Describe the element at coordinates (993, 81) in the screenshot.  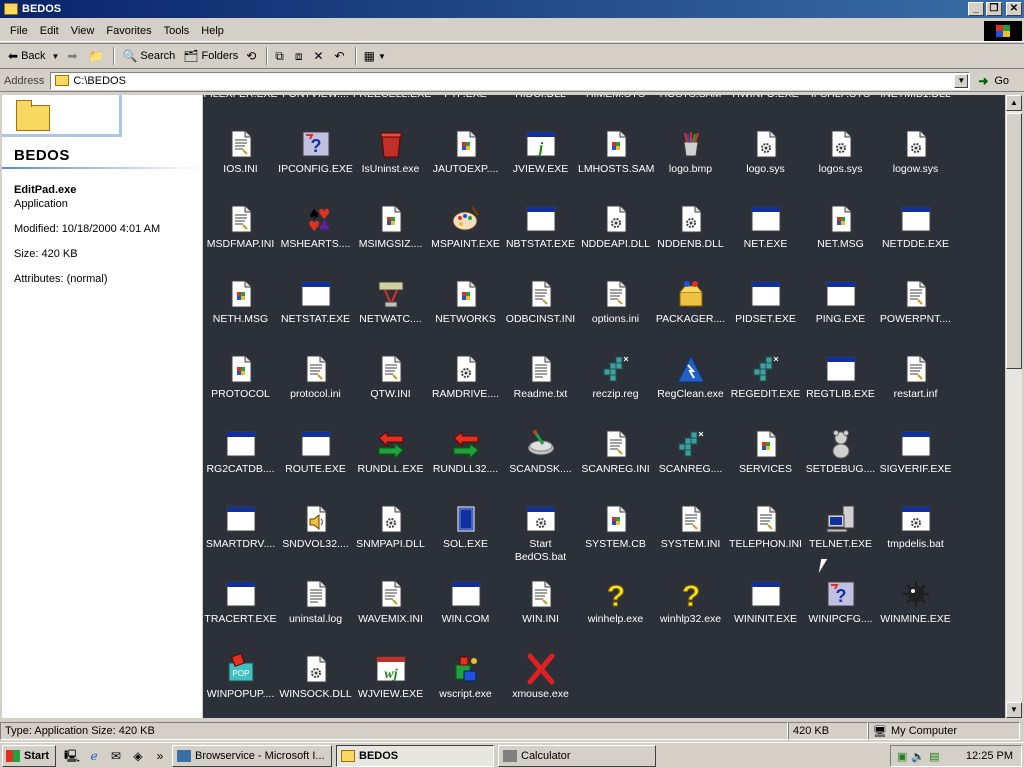
I see `go-button: ➜ Go` at that location.